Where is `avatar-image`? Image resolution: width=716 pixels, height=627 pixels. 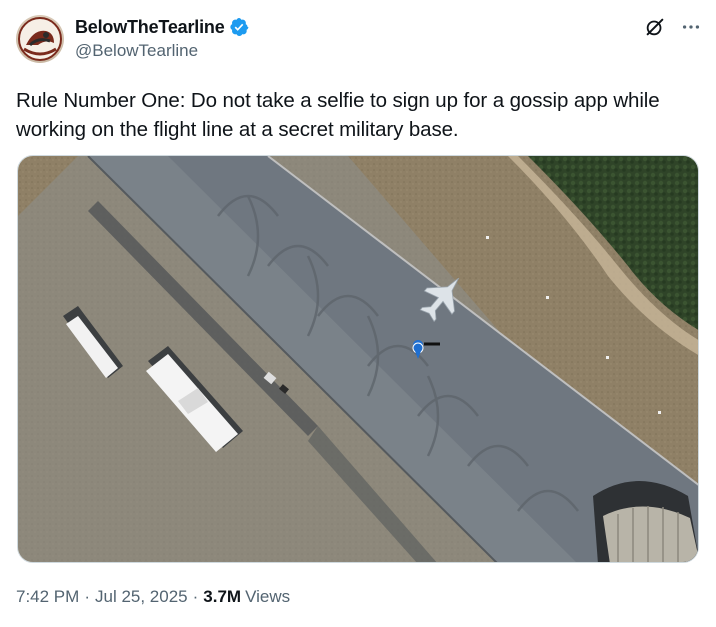
avatar-image is located at coordinates (40, 39).